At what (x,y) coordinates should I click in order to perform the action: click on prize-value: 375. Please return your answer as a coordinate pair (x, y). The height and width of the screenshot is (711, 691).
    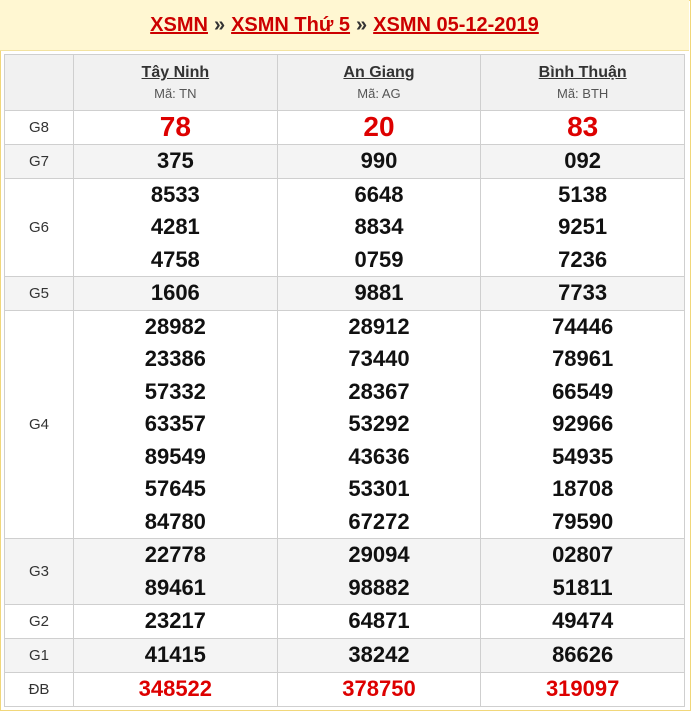
    Looking at the image, I should click on (175, 161).